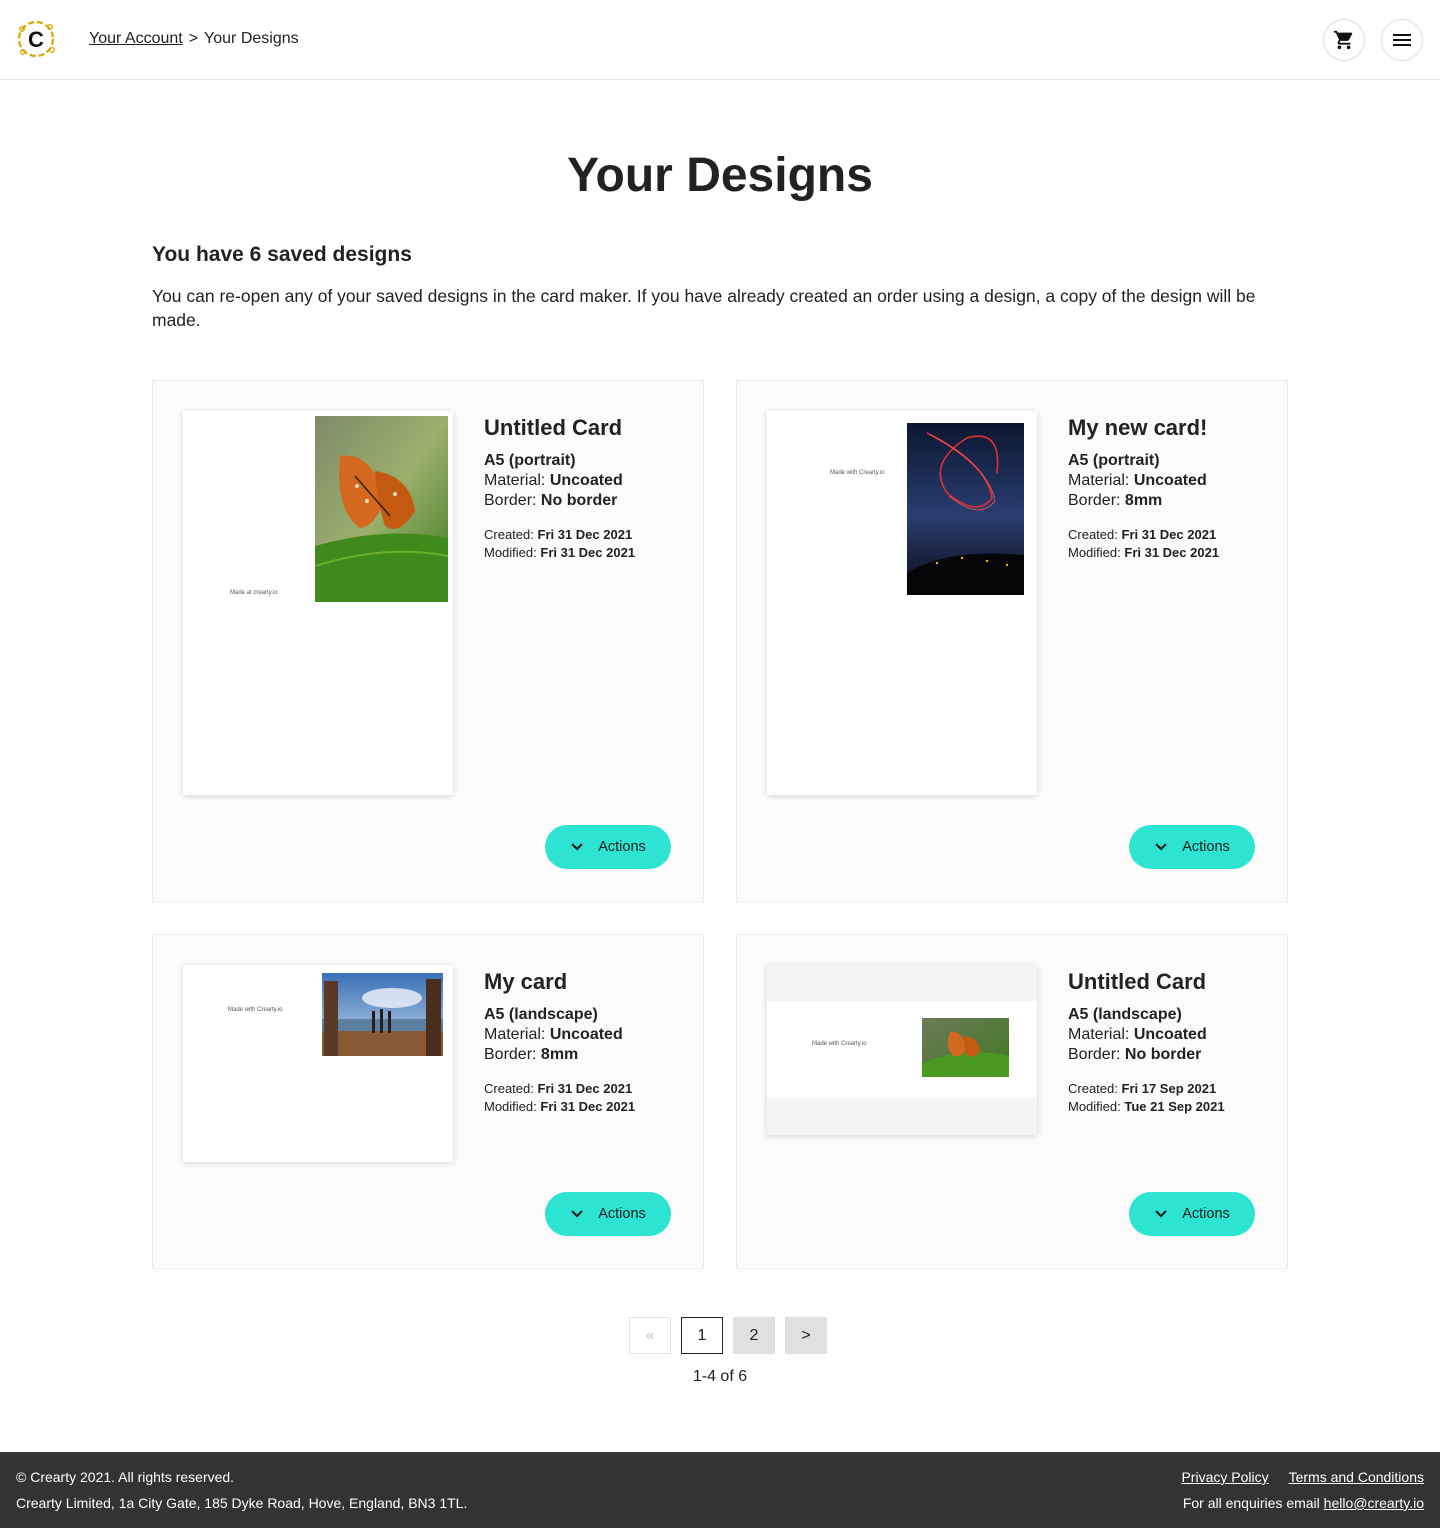  Describe the element at coordinates (806, 1335) in the screenshot. I see `pagination-next-button: >` at that location.